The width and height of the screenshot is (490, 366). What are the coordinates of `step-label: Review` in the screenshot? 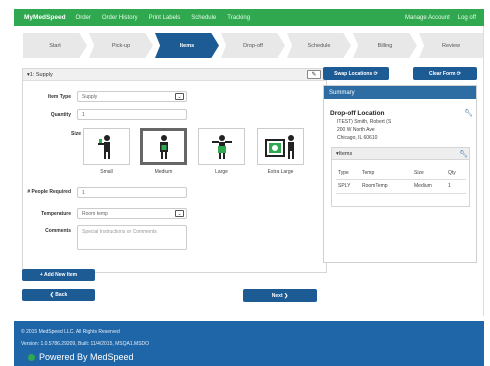 It's located at (451, 45).